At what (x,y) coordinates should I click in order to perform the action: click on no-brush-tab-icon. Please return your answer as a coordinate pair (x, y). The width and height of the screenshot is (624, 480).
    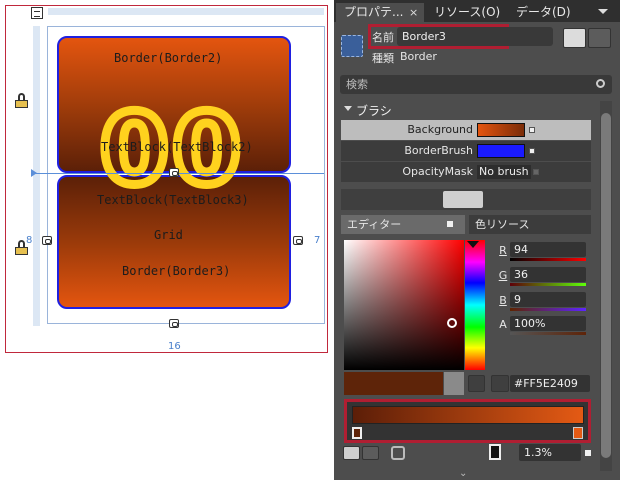
    Looking at the image, I should click on (363, 199).